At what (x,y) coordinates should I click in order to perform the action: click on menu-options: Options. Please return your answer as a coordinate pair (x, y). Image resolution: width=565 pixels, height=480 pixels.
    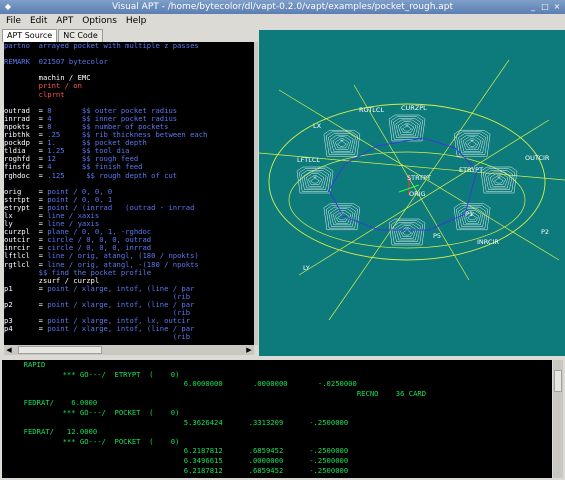
    Looking at the image, I should click on (99, 21).